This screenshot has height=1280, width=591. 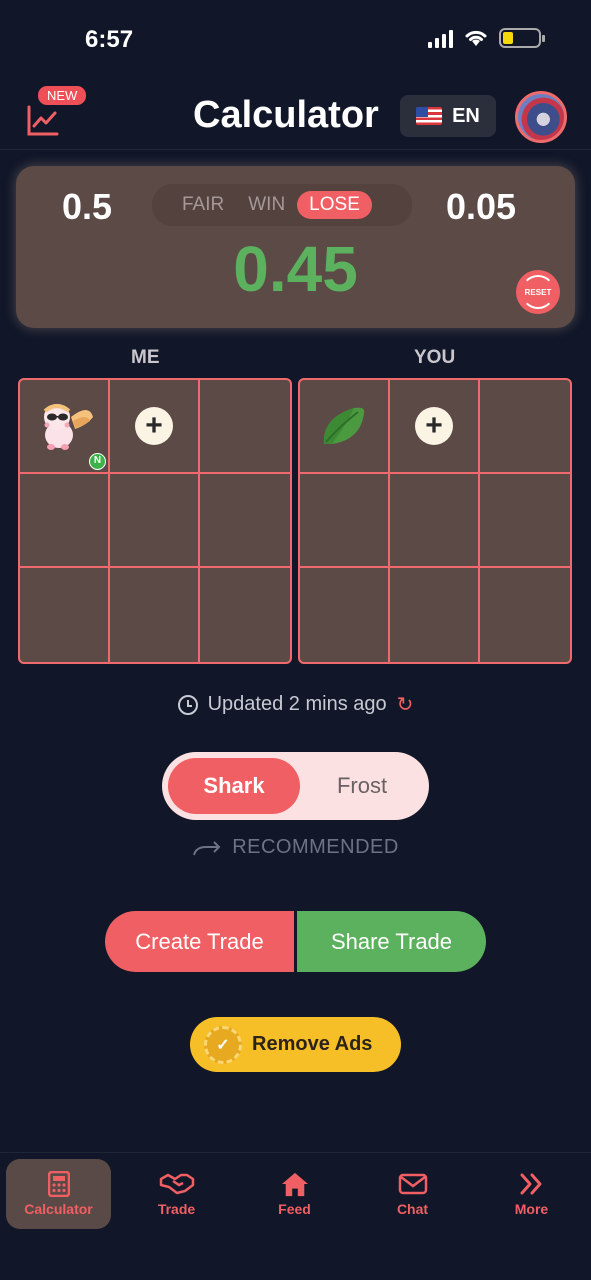 I want to click on handshake-icon, so click(x=176, y=1184).